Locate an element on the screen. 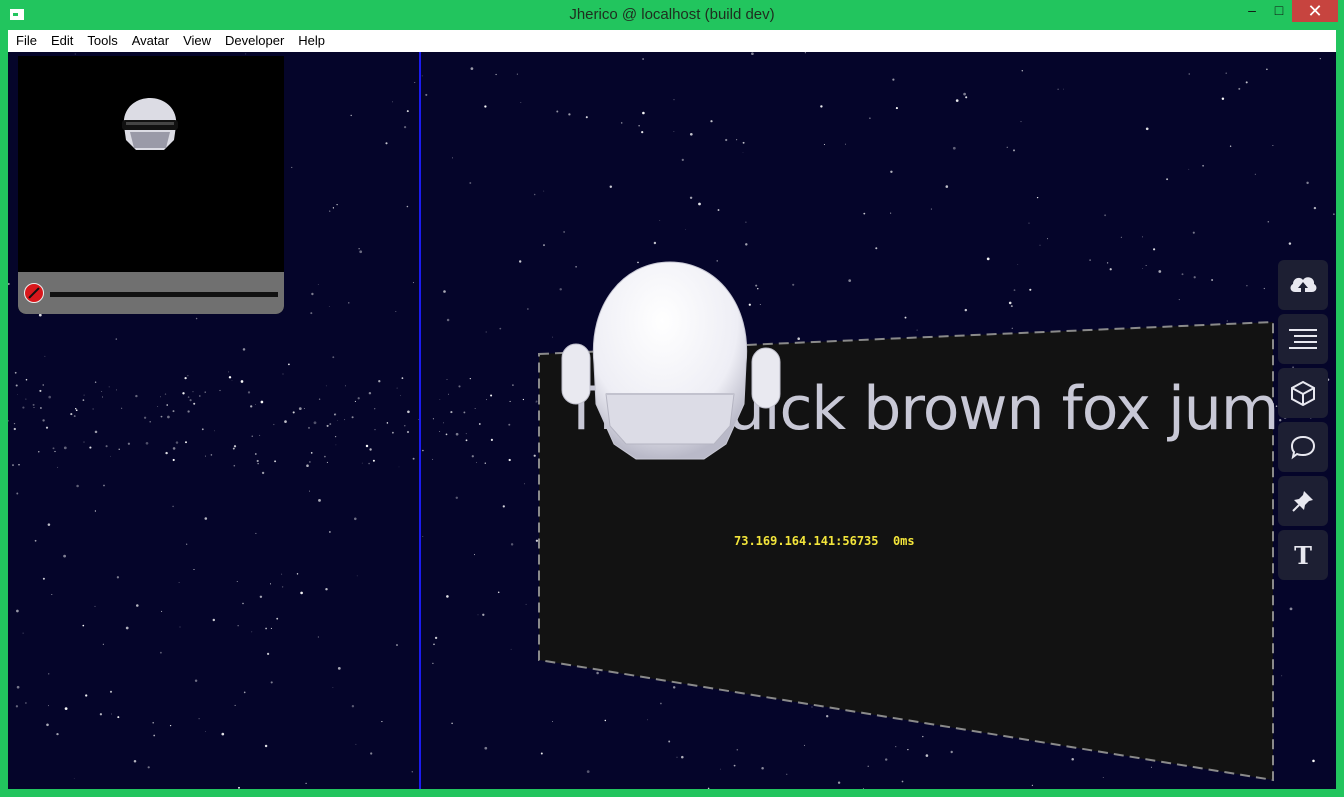 The image size is (1344, 797). title-bar: Jherico @ localhost (build dev) – □ ✕ is located at coordinates (672, 15).